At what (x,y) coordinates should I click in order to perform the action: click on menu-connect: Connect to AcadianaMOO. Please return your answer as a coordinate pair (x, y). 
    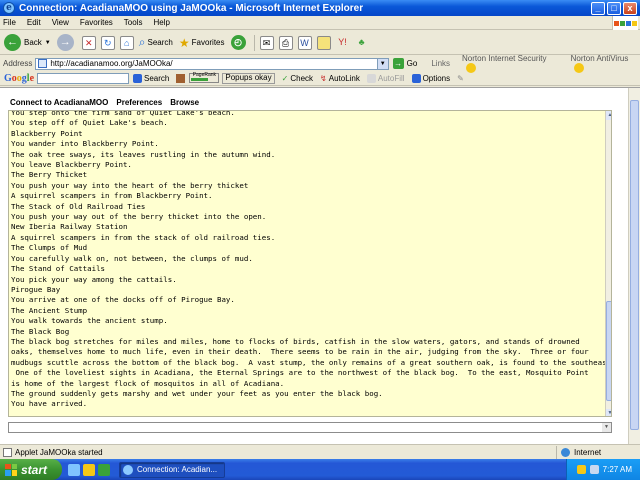
    Looking at the image, I should click on (59, 102).